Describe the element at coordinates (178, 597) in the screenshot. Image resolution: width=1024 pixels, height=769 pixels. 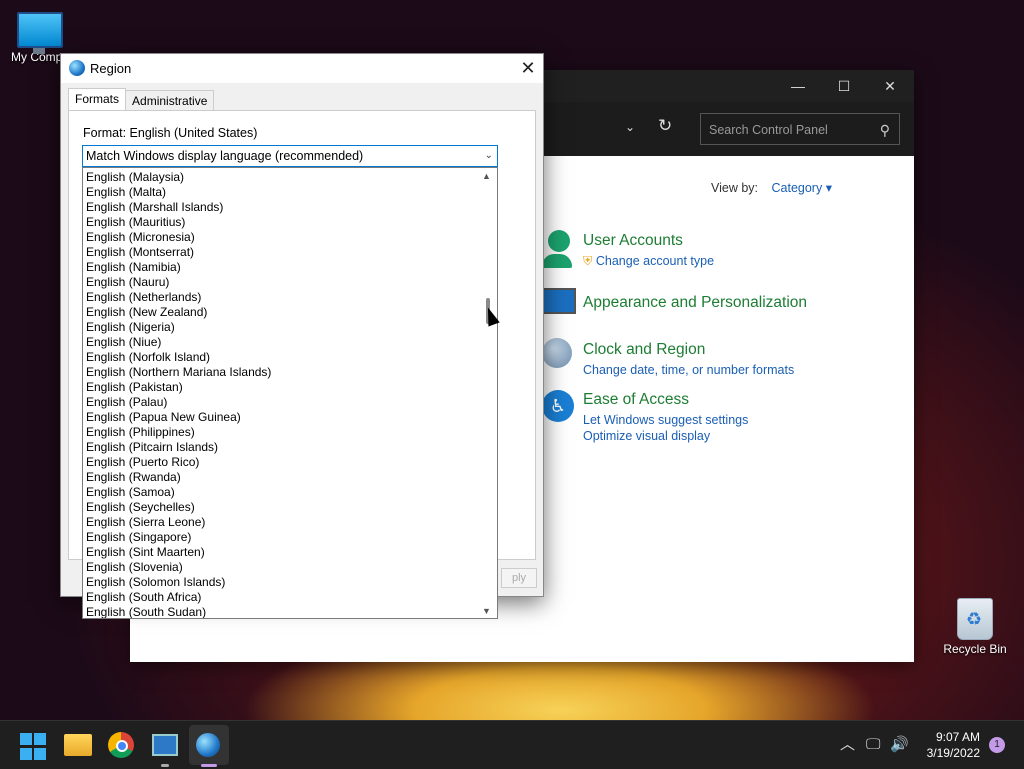
I see `dropdown-option: English (South Africa)` at that location.